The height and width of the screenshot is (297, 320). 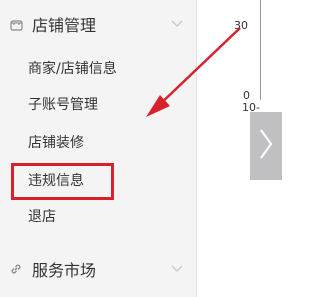 What do you see at coordinates (98, 269) in the screenshot?
I see `sidebar-section-service-market: 服务市场` at bounding box center [98, 269].